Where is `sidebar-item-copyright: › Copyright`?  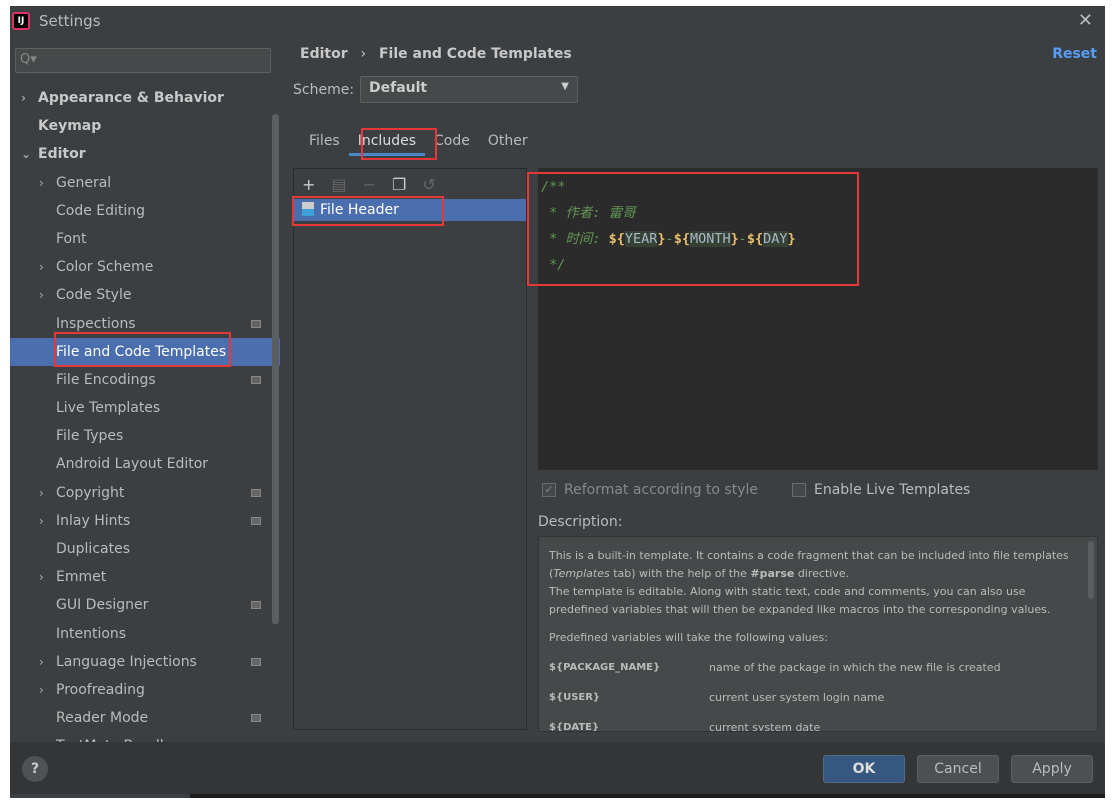 sidebar-item-copyright: › Copyright is located at coordinates (145, 493).